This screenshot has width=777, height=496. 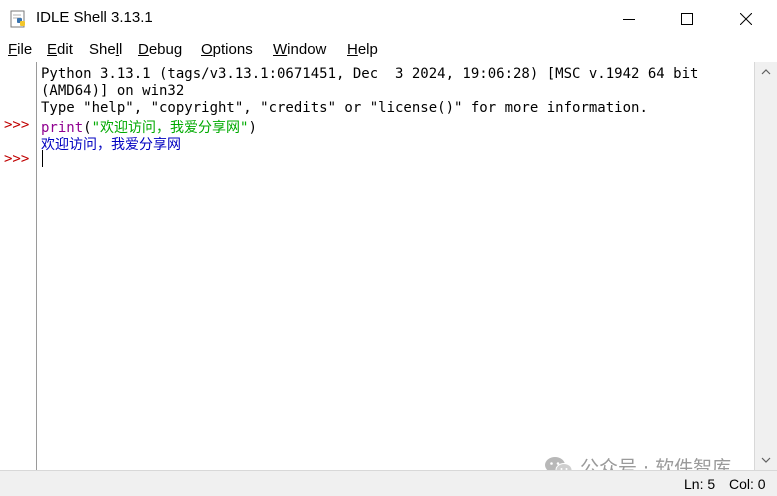 I want to click on prompt-gutter: >>> >>>, so click(x=18, y=266).